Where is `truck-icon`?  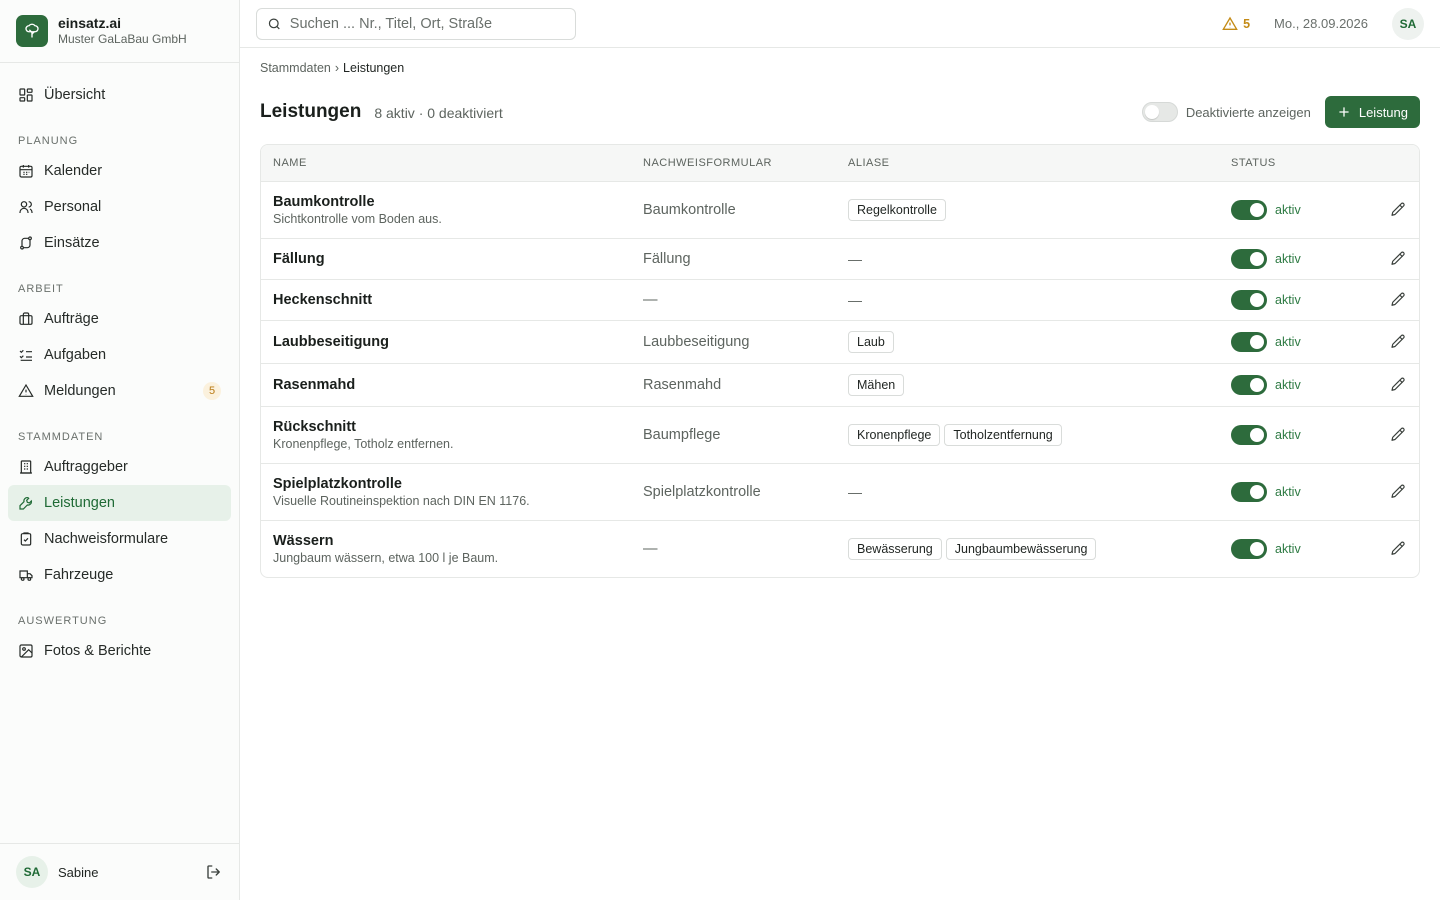 truck-icon is located at coordinates (26, 575).